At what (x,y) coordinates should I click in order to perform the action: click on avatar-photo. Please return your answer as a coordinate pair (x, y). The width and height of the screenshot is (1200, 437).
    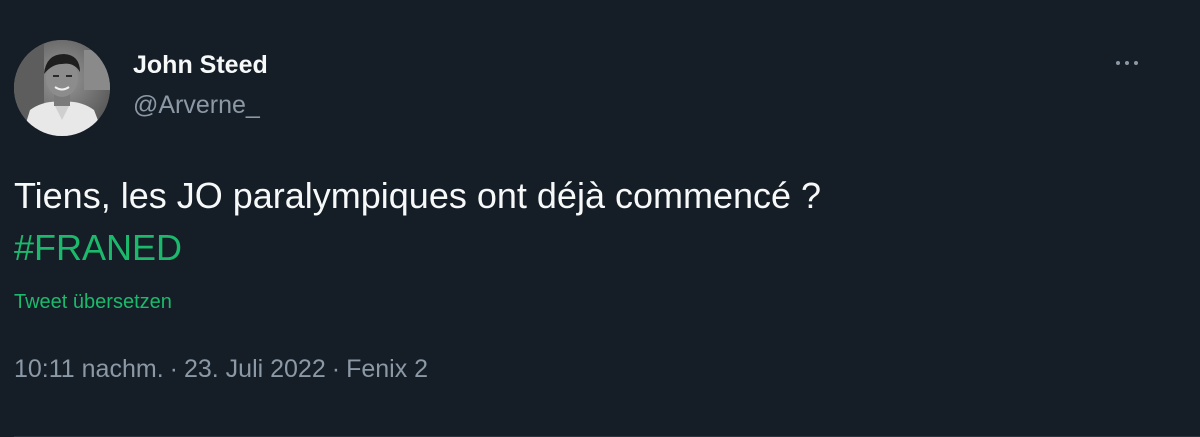
    Looking at the image, I should click on (62, 88).